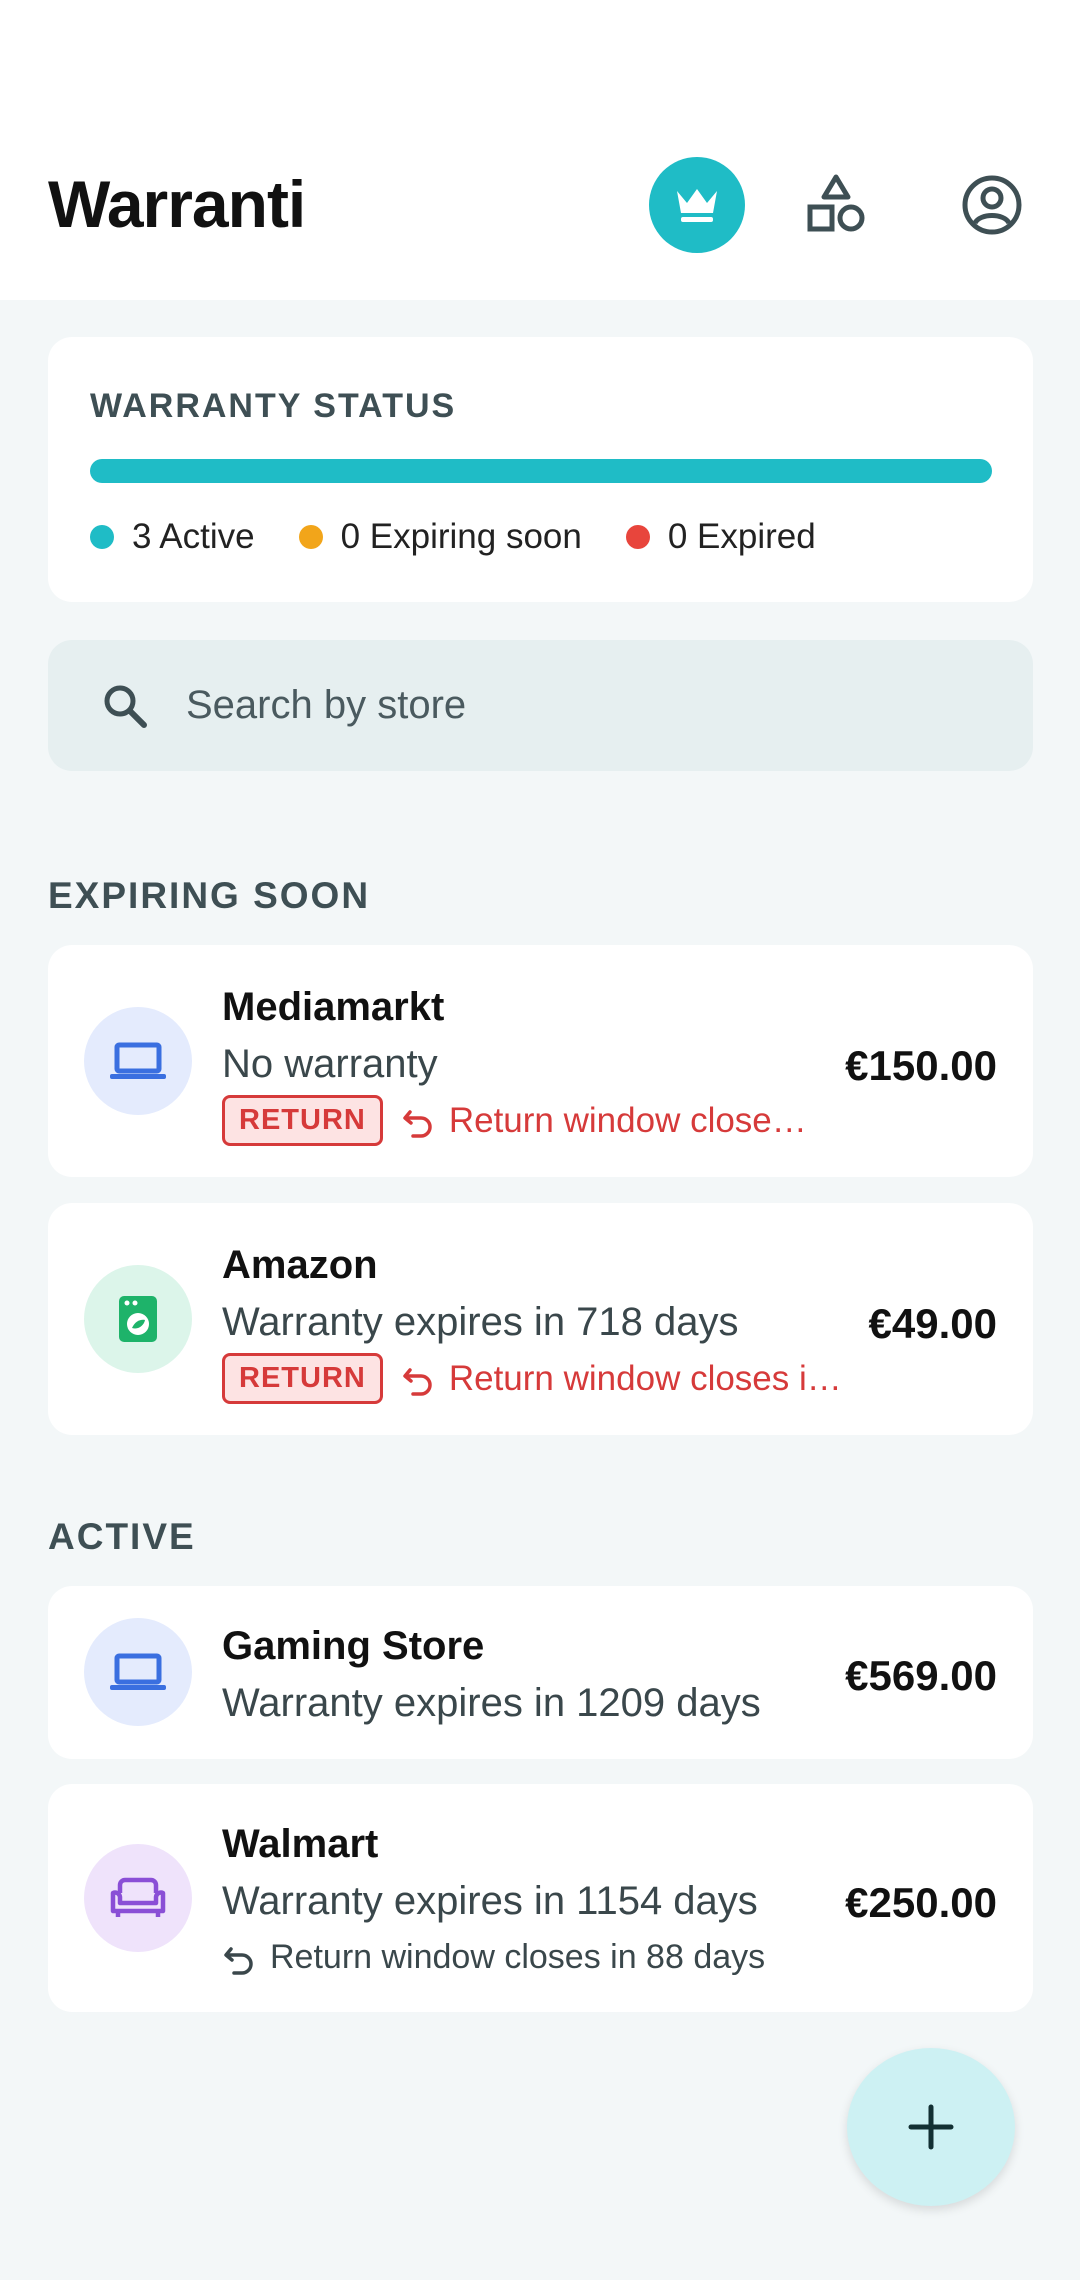 This screenshot has height=2280, width=1080. What do you see at coordinates (209, 895) in the screenshot?
I see `section-expiring-soon: EXPIRING SOON` at bounding box center [209, 895].